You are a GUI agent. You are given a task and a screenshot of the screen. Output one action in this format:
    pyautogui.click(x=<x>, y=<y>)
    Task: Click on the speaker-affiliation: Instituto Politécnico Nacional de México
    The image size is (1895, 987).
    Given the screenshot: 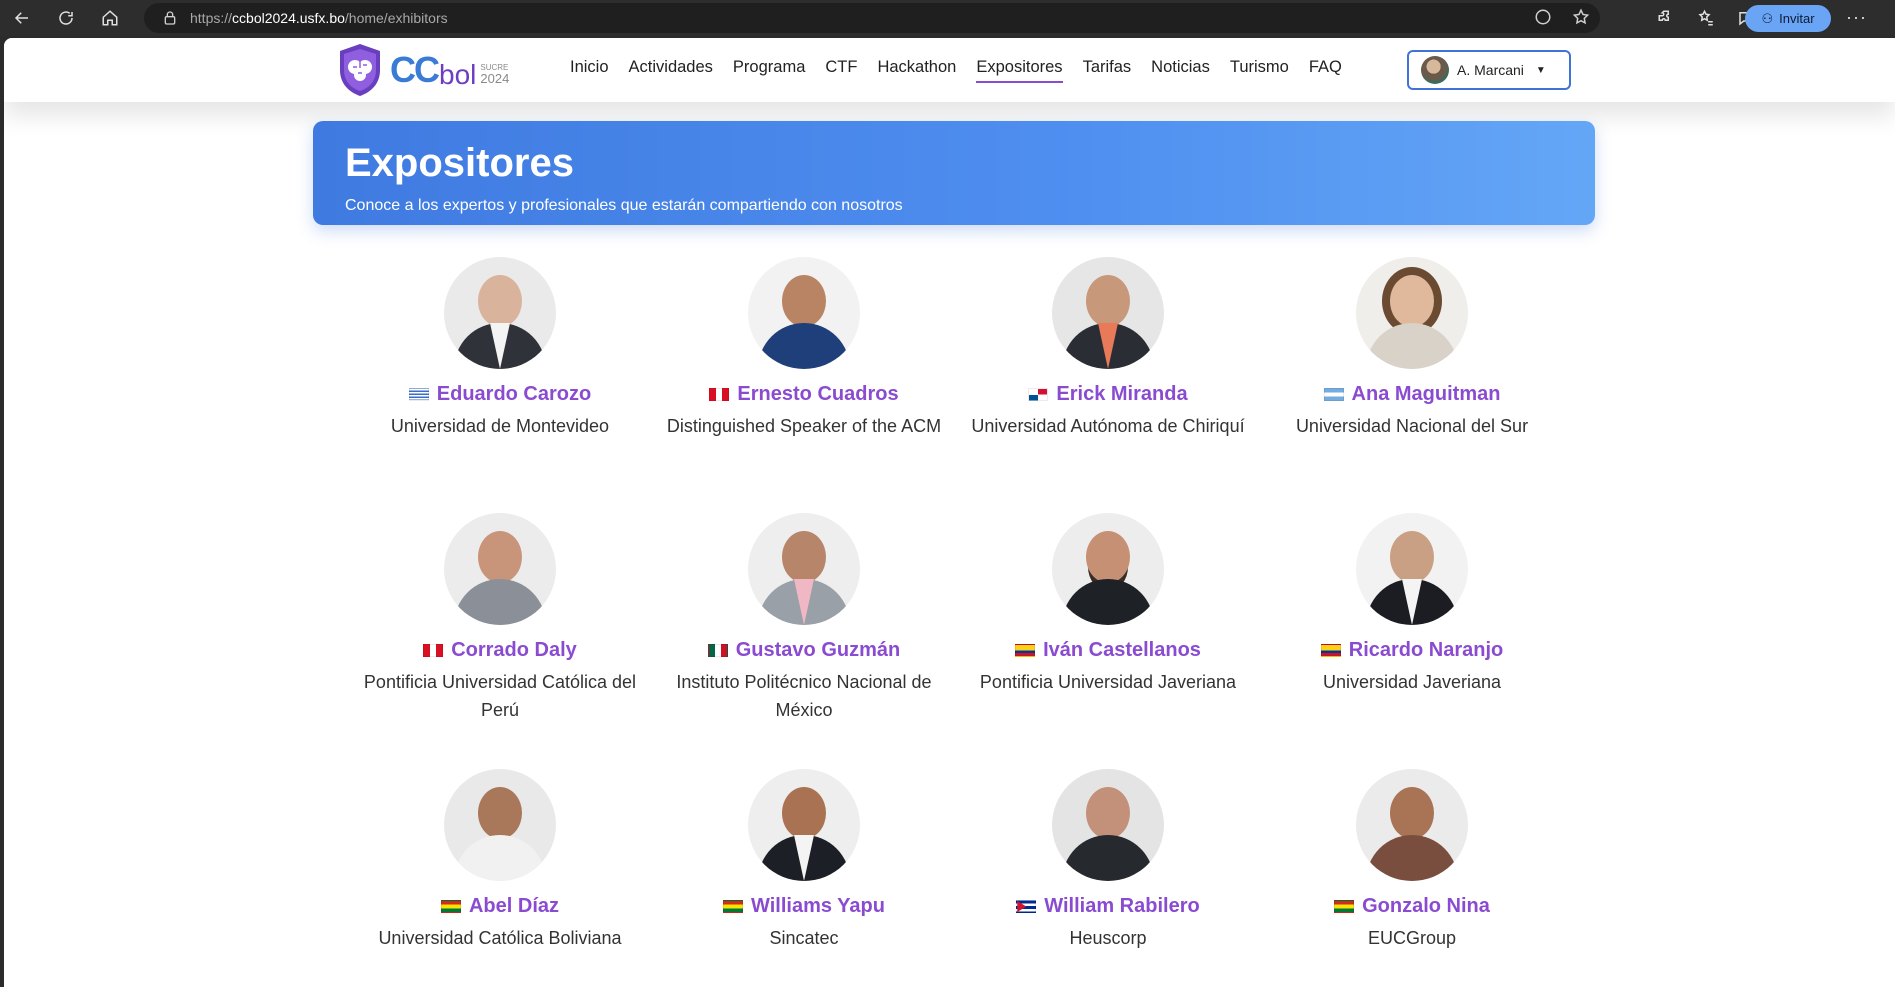 What is the action you would take?
    pyautogui.click(x=804, y=696)
    